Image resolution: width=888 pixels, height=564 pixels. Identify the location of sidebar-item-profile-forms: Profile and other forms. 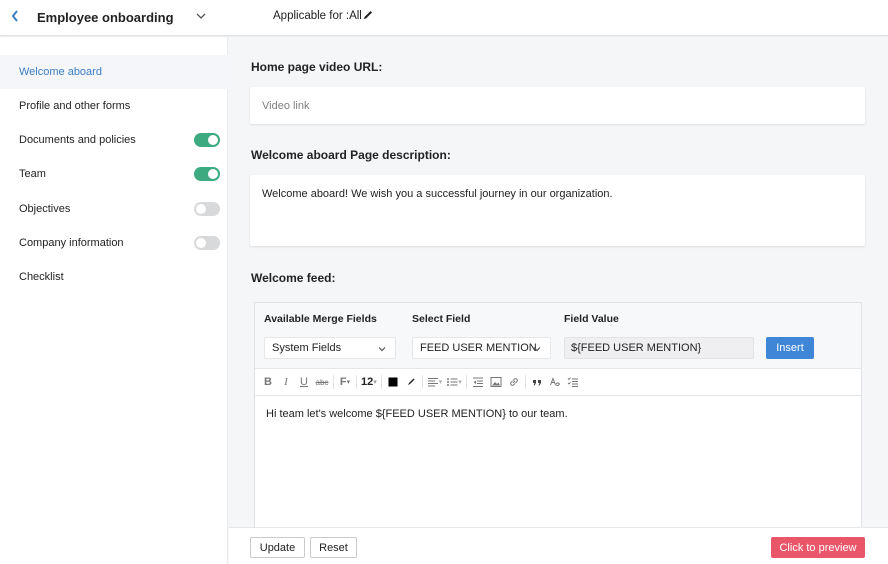
(114, 106).